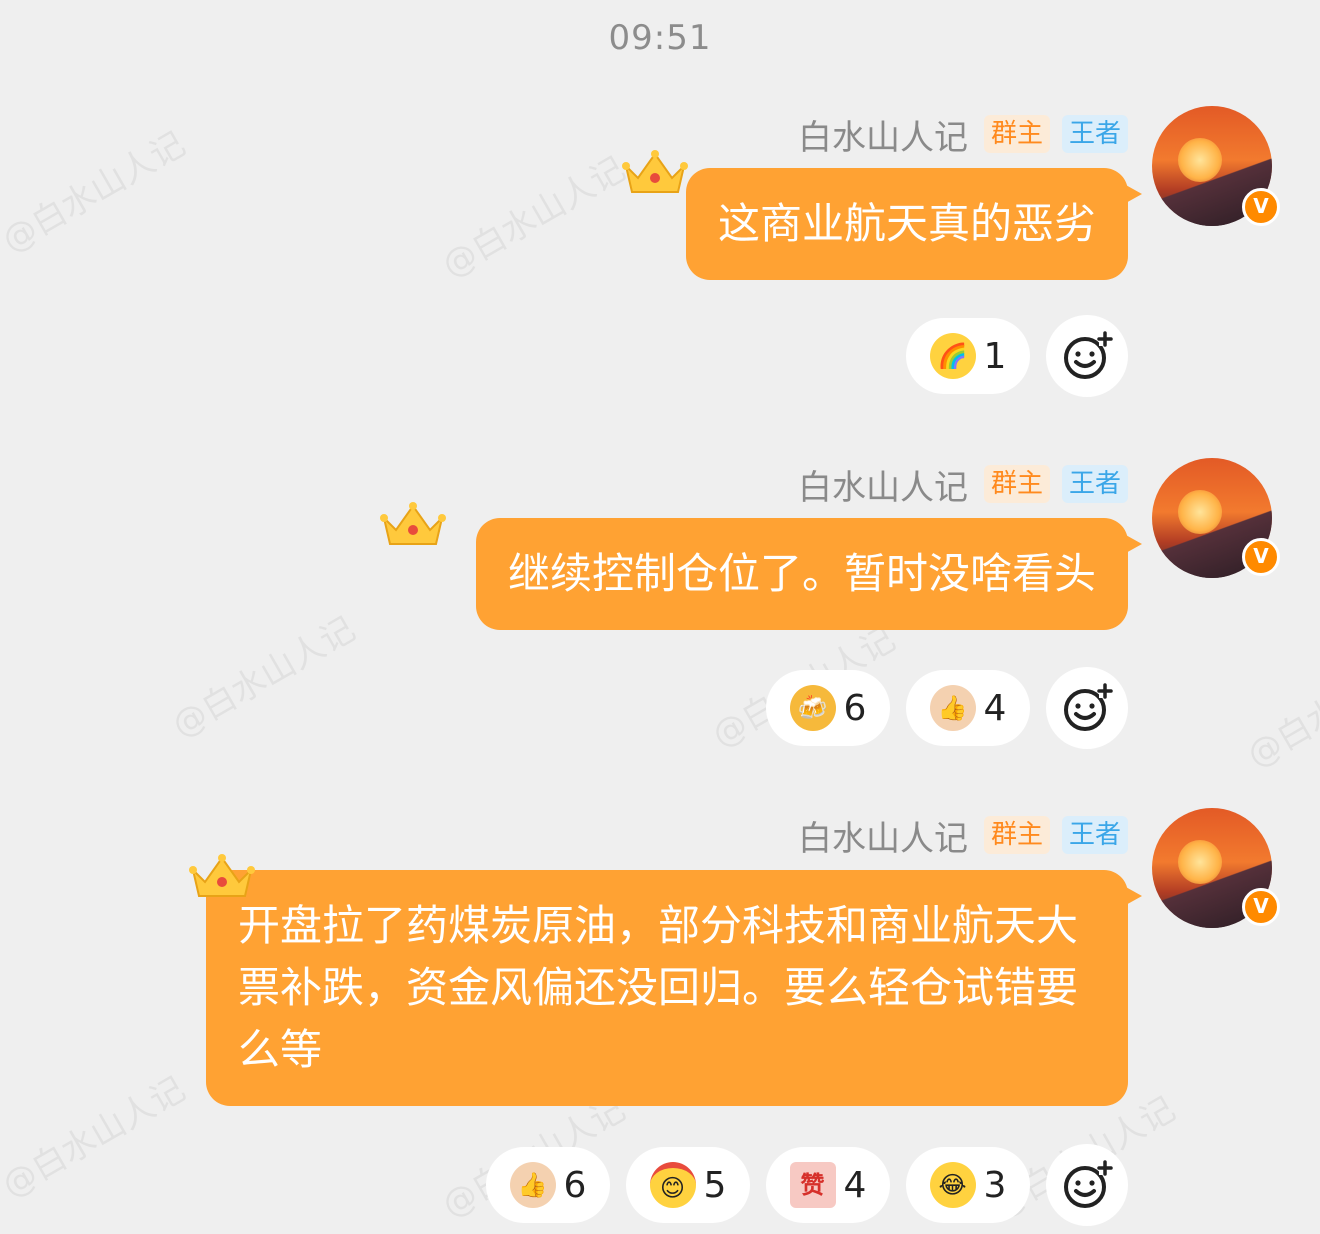 The image size is (1320, 1234). I want to click on reaction-pill: 😊 5, so click(688, 1185).